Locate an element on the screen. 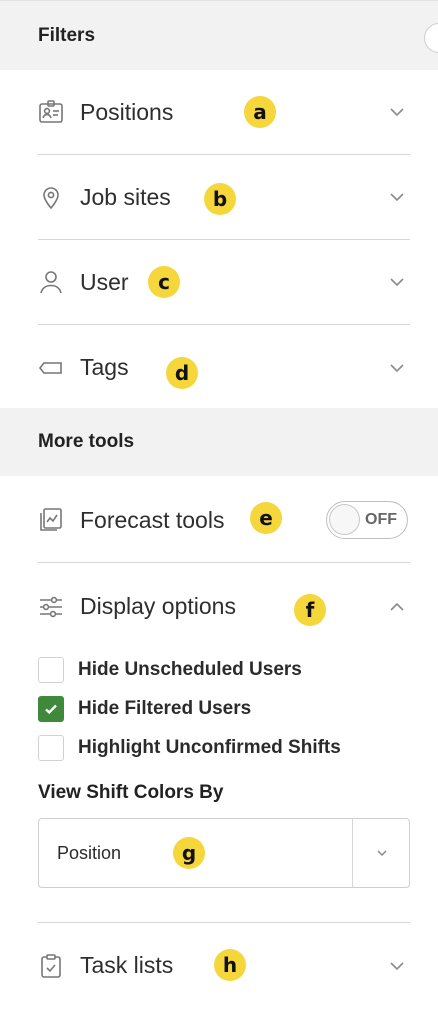 This screenshot has width=438, height=1024. select-separator is located at coordinates (352, 853).